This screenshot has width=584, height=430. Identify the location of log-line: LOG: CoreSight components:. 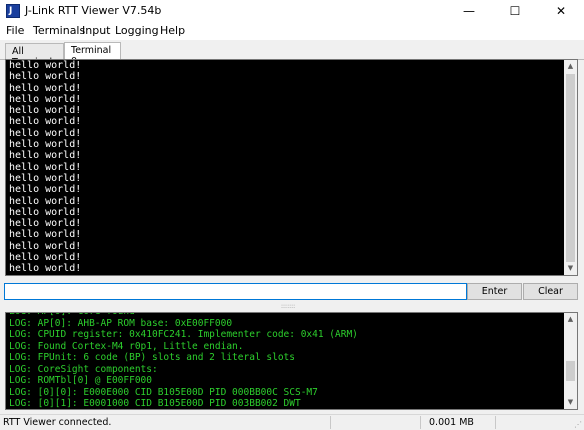
(83, 369).